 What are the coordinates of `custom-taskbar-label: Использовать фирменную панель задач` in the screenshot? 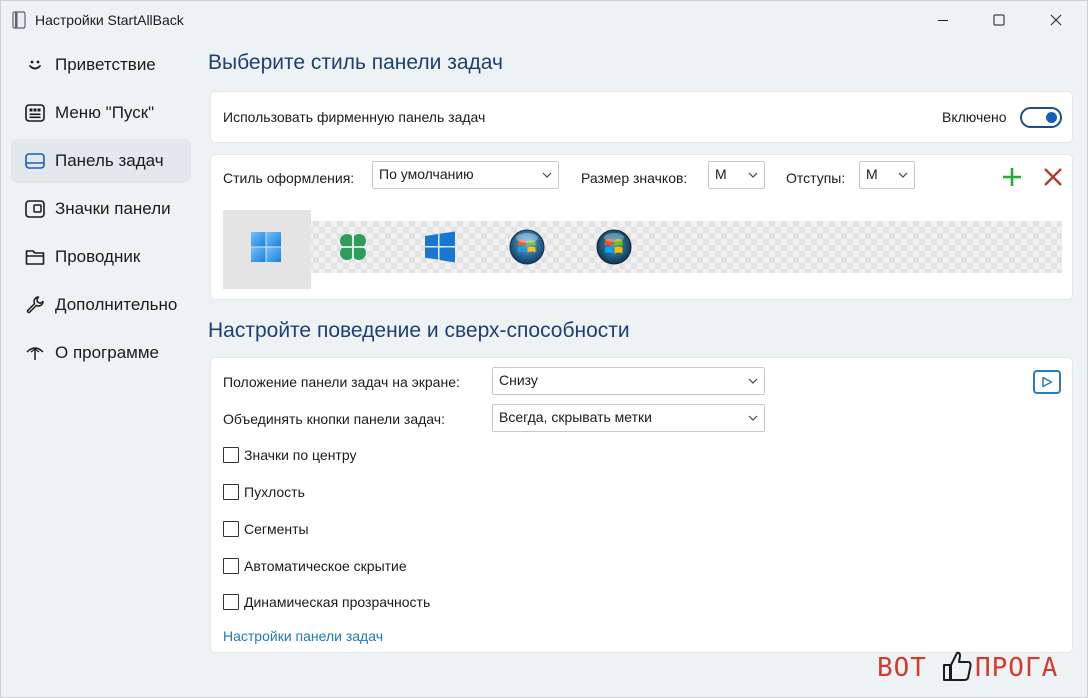 It's located at (354, 117).